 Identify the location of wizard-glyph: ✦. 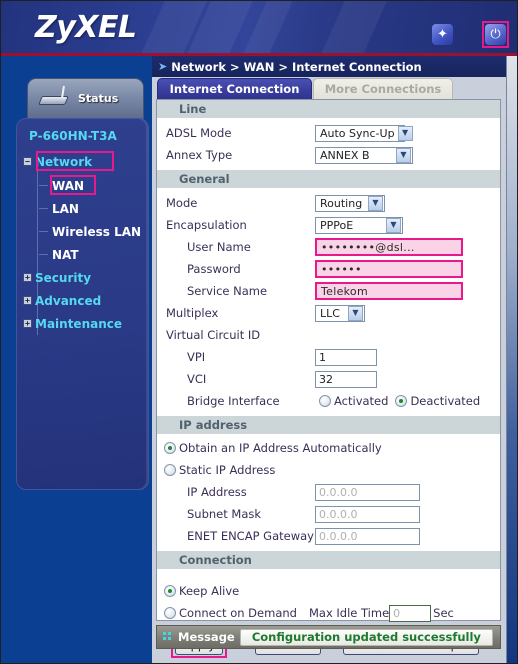
(442, 34).